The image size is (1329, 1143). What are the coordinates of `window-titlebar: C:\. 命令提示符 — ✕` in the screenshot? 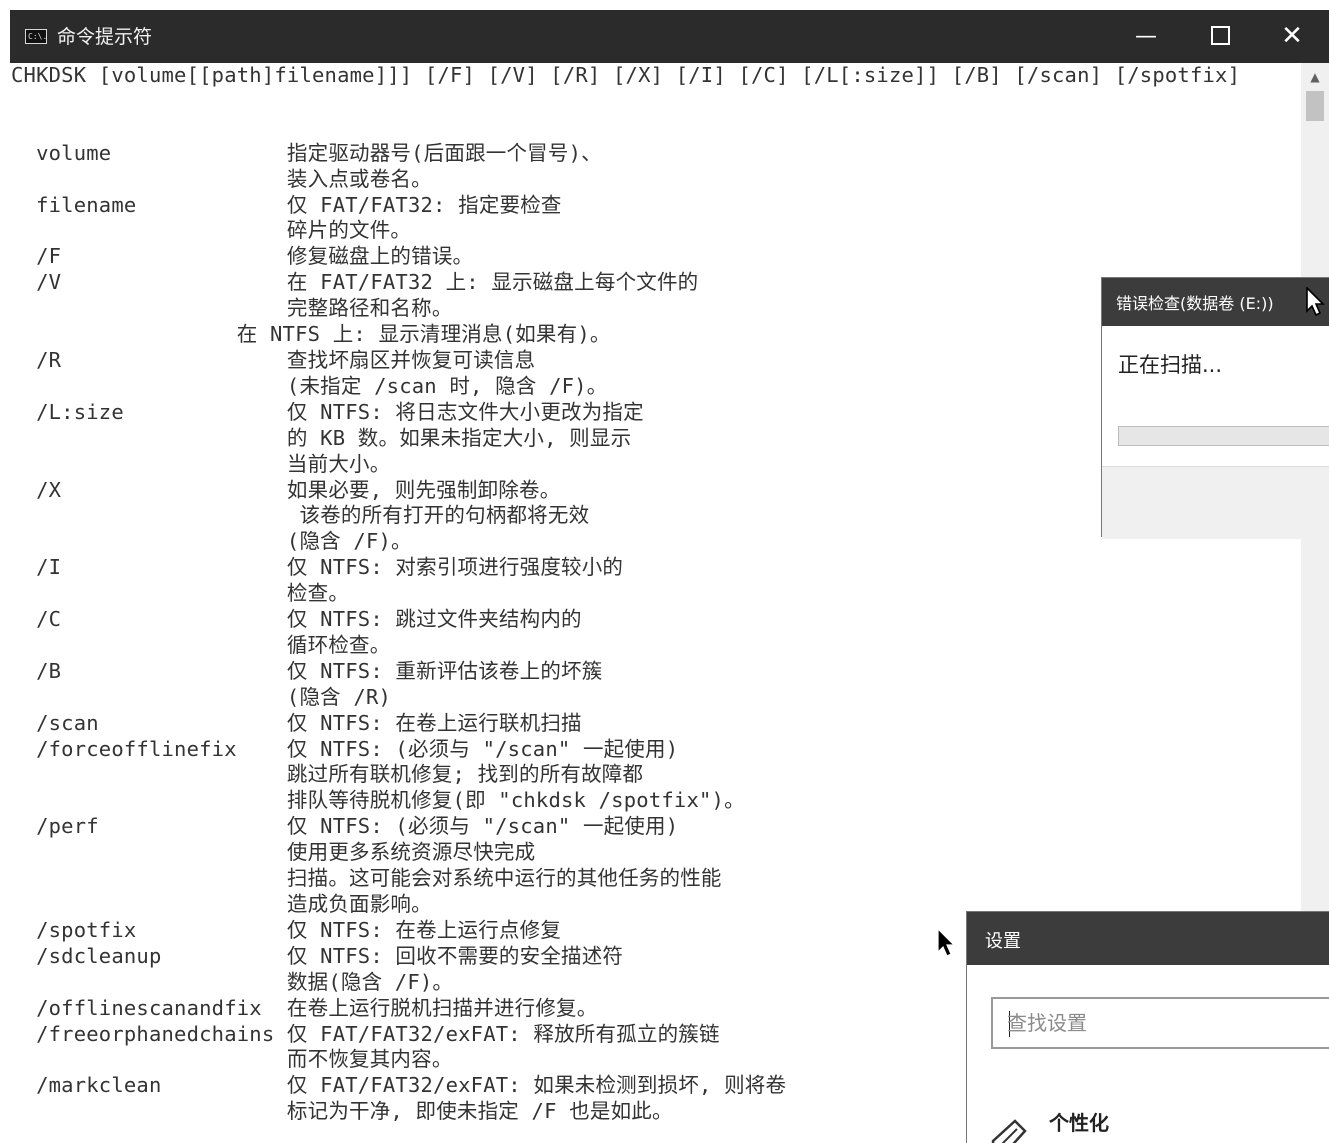 It's located at (669, 36).